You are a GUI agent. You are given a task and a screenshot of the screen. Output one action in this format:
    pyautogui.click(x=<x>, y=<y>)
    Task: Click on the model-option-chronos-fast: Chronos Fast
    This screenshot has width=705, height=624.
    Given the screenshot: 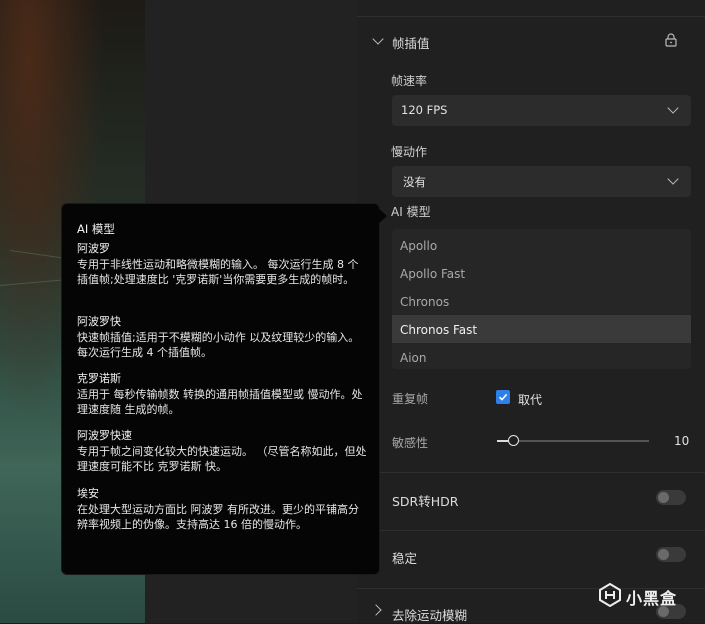 What is the action you would take?
    pyautogui.click(x=541, y=329)
    